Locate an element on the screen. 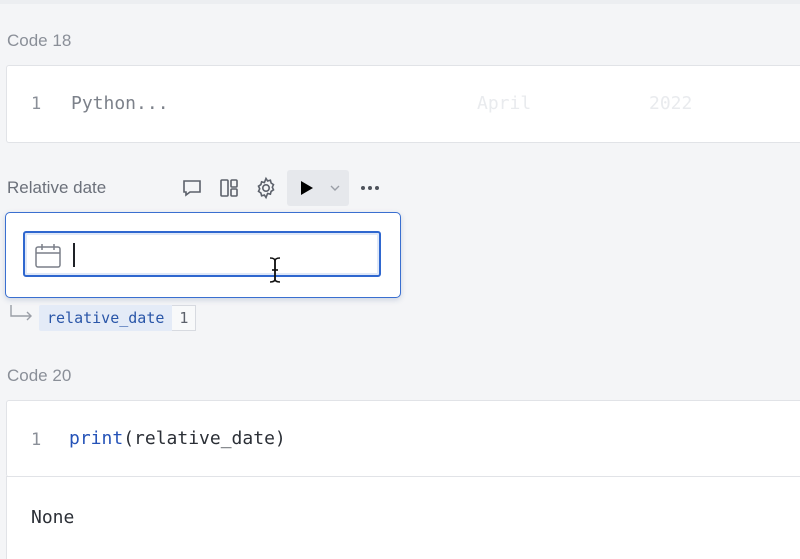  run-icon is located at coordinates (307, 188).